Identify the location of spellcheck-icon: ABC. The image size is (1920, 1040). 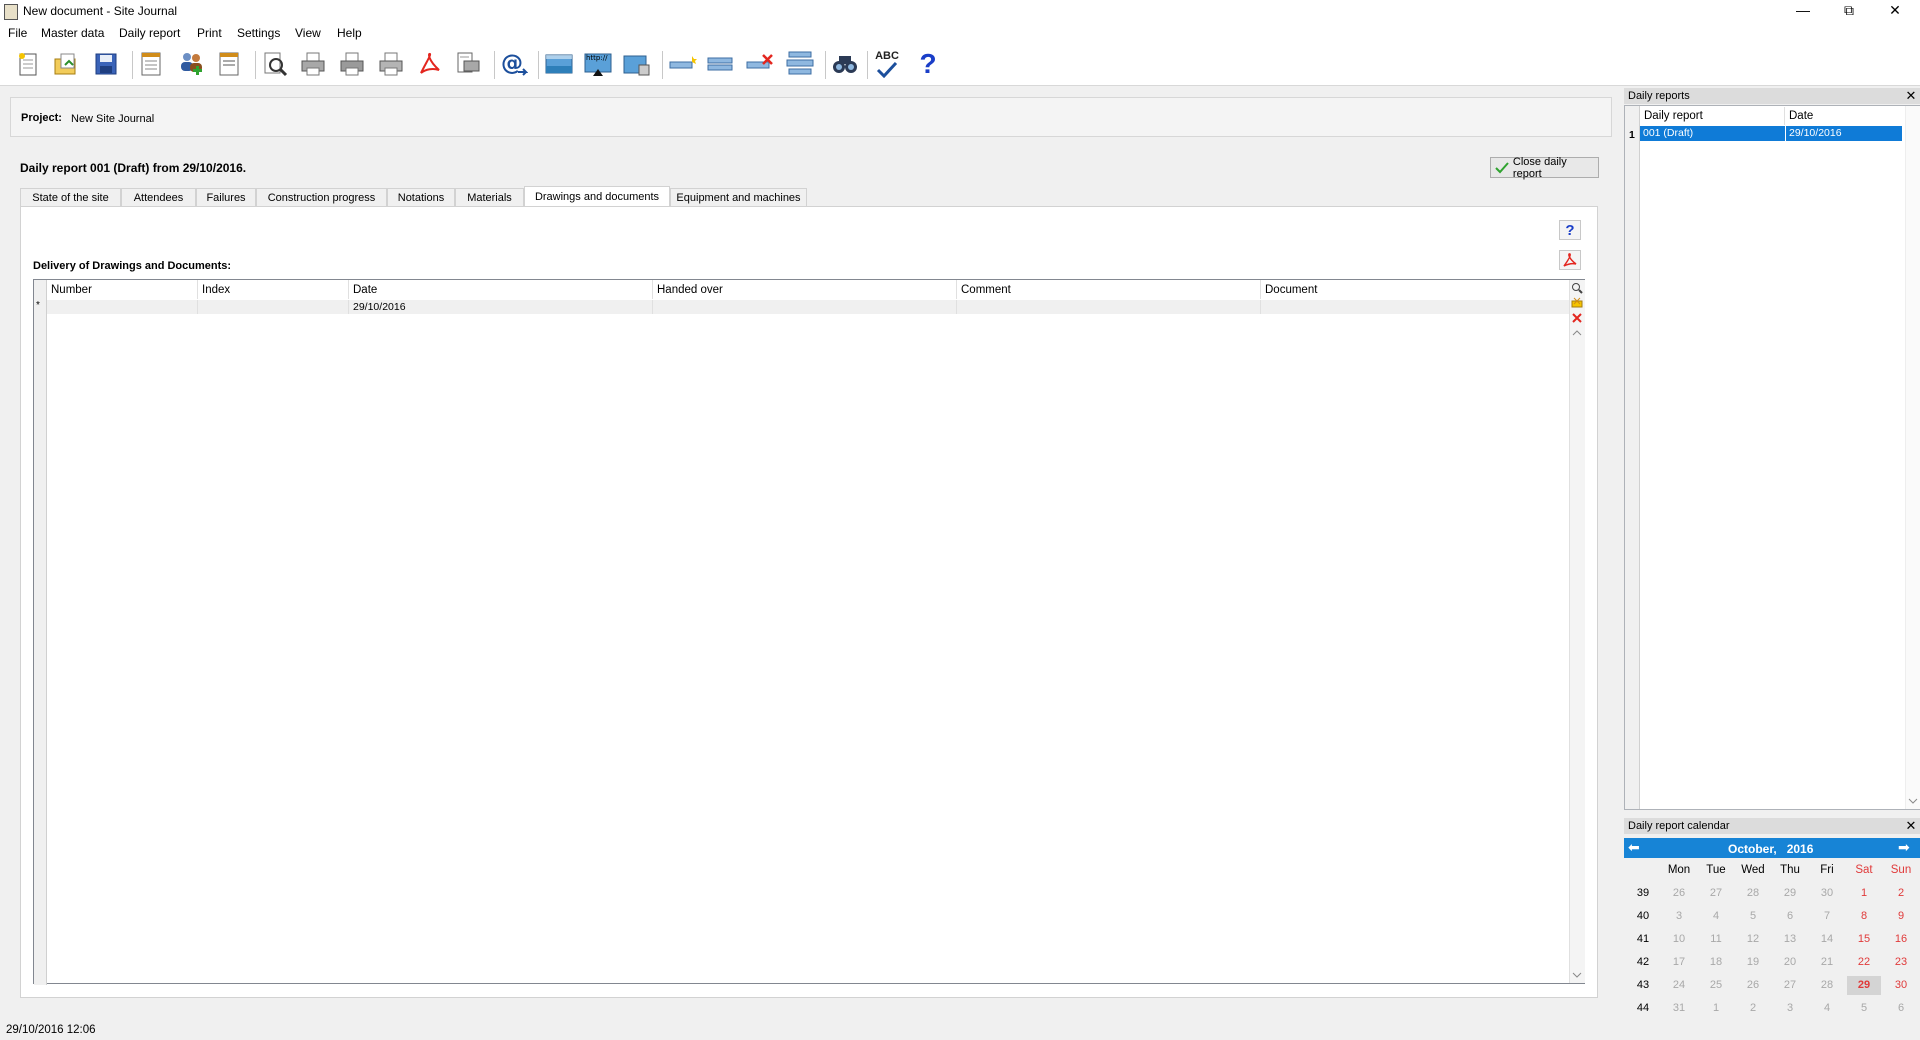
(887, 64).